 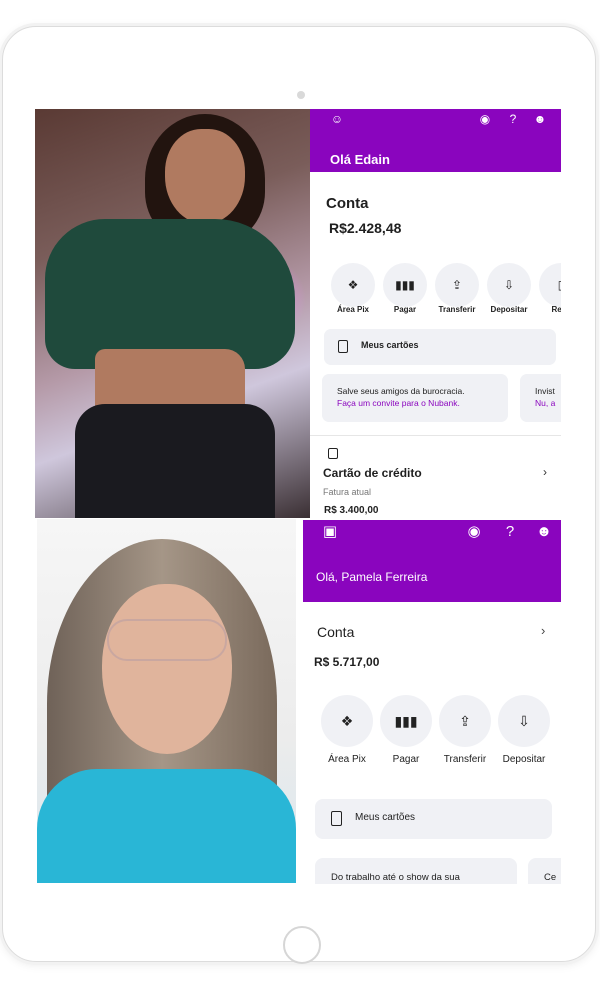 What do you see at coordinates (353, 309) in the screenshot?
I see `pix-label: Área Pix` at bounding box center [353, 309].